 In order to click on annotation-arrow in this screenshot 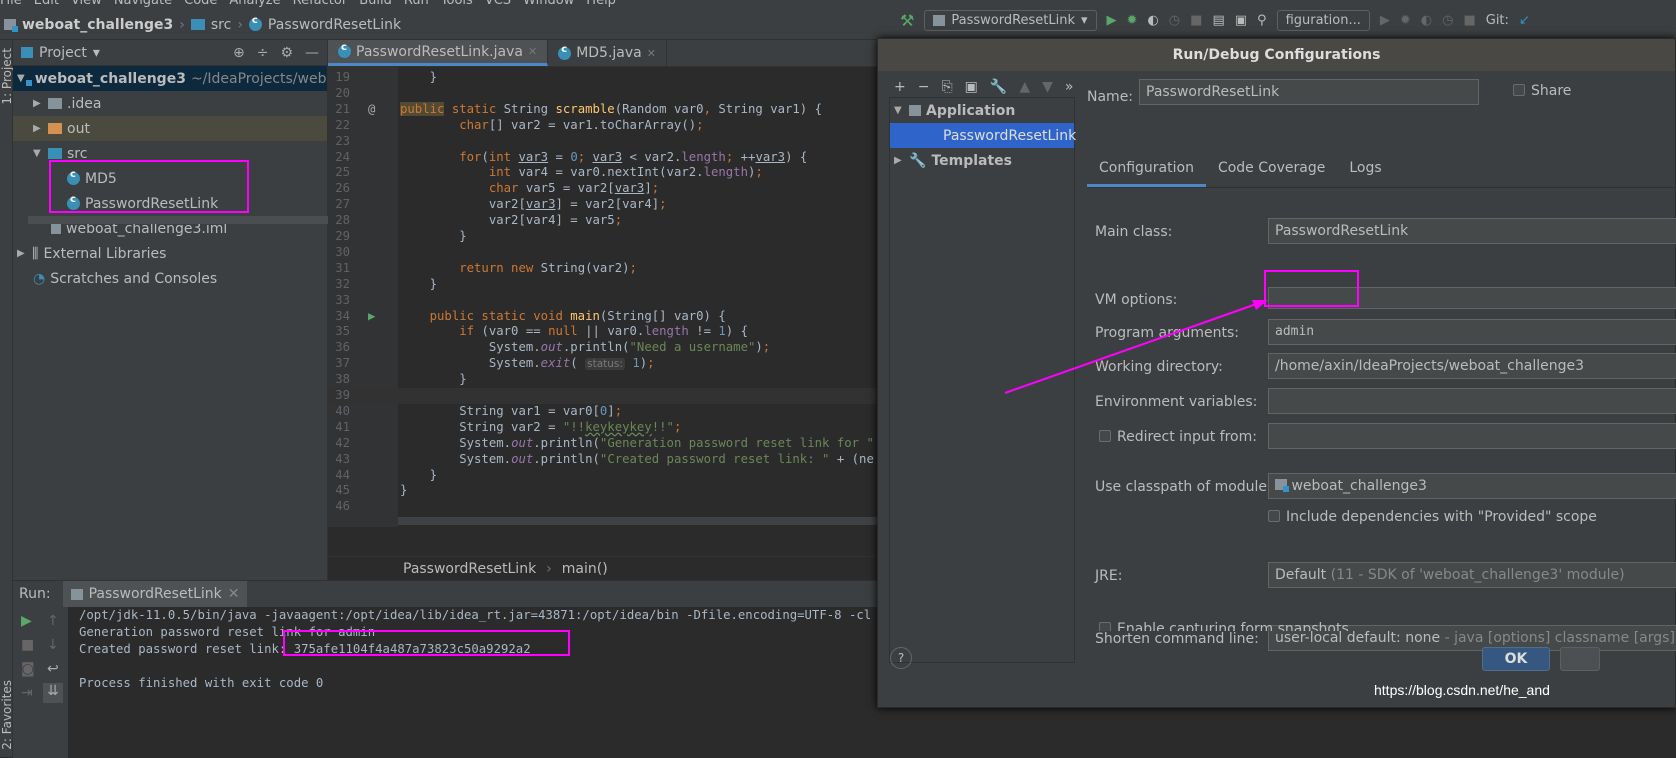, I will do `click(1136, 347)`.